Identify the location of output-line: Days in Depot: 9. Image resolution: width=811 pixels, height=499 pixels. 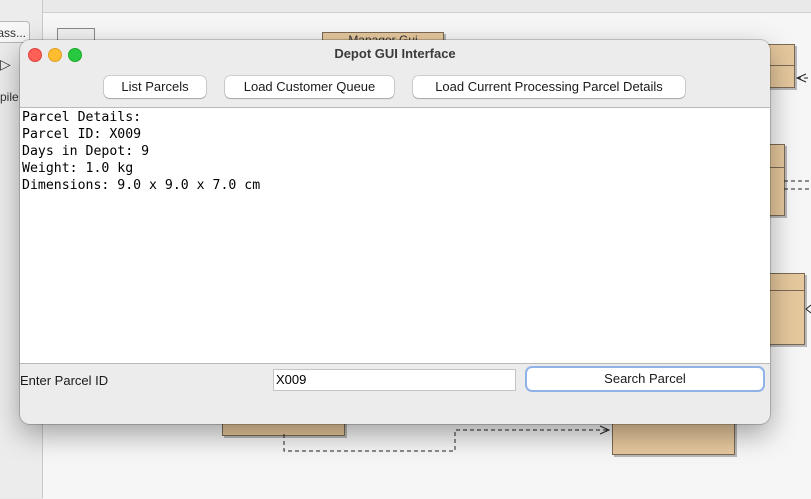
(86, 151).